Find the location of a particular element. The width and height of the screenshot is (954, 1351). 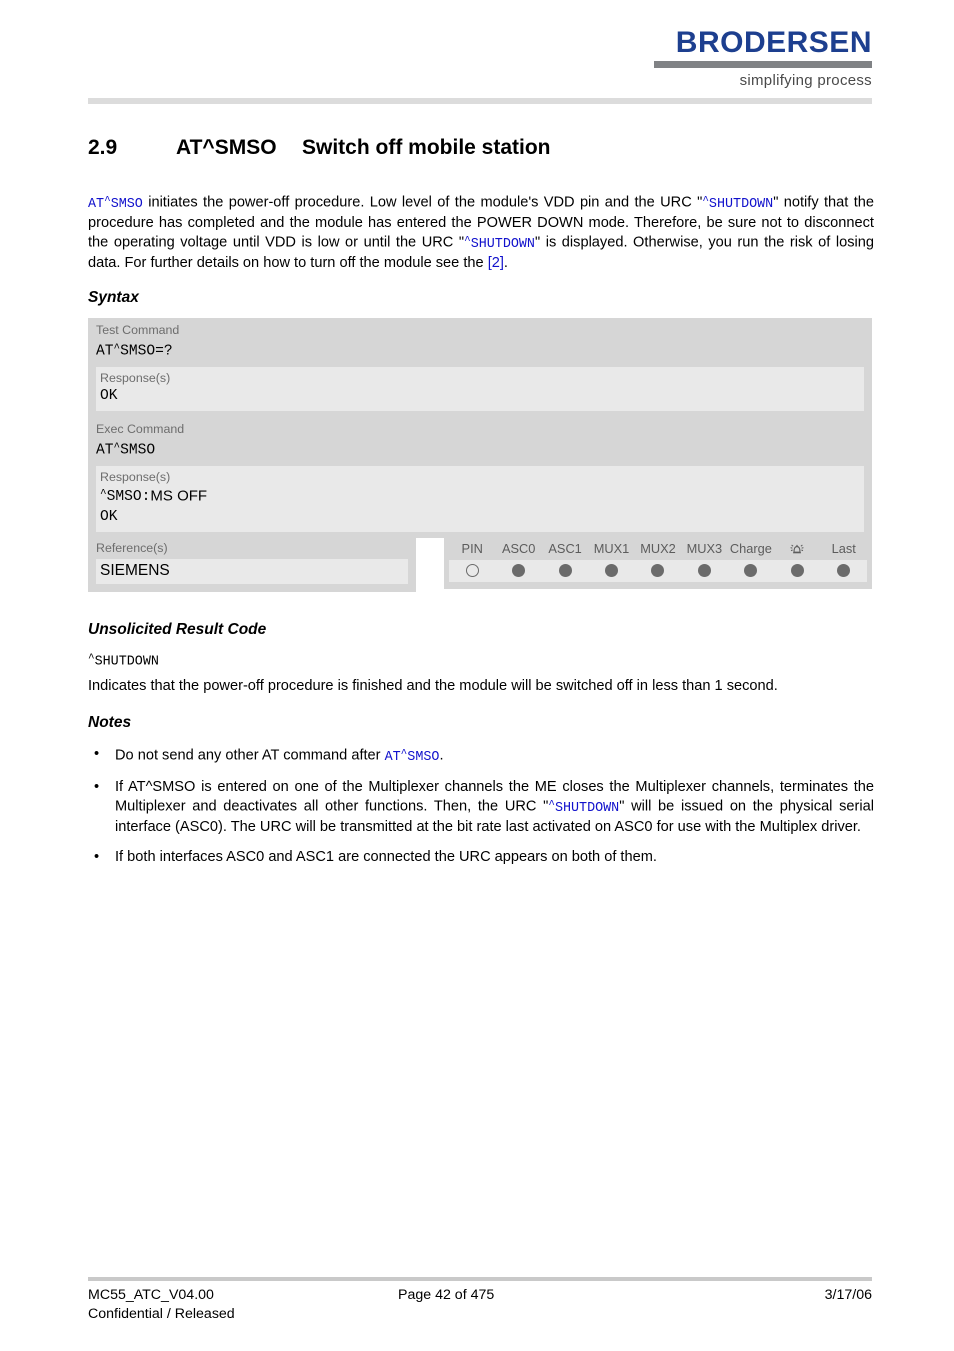

feature-column-mux2: MUX2 is located at coordinates (658, 548).